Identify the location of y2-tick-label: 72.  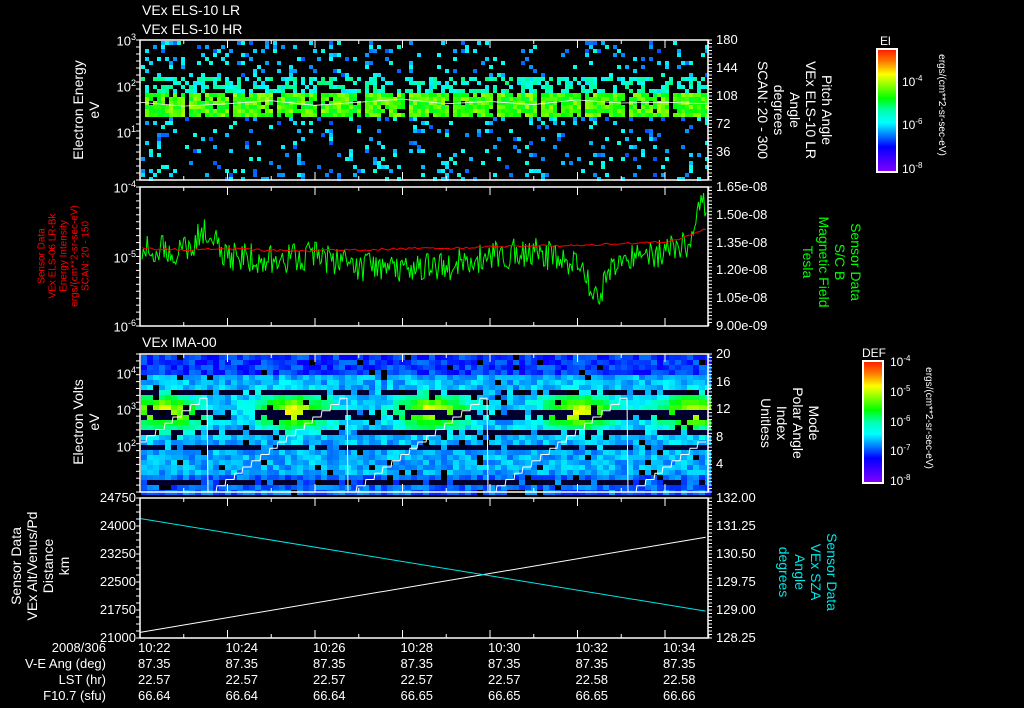
(723, 123).